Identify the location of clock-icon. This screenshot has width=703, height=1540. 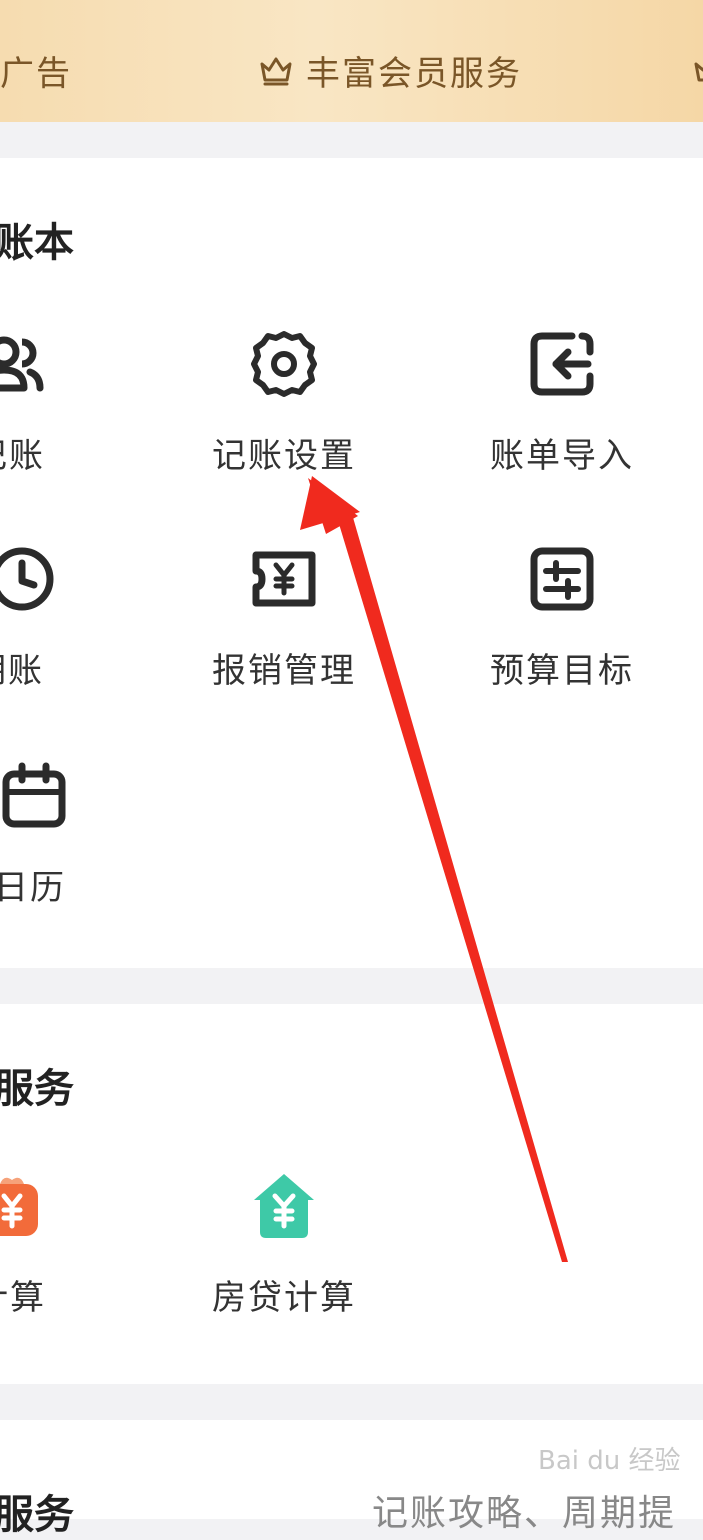
(27, 579).